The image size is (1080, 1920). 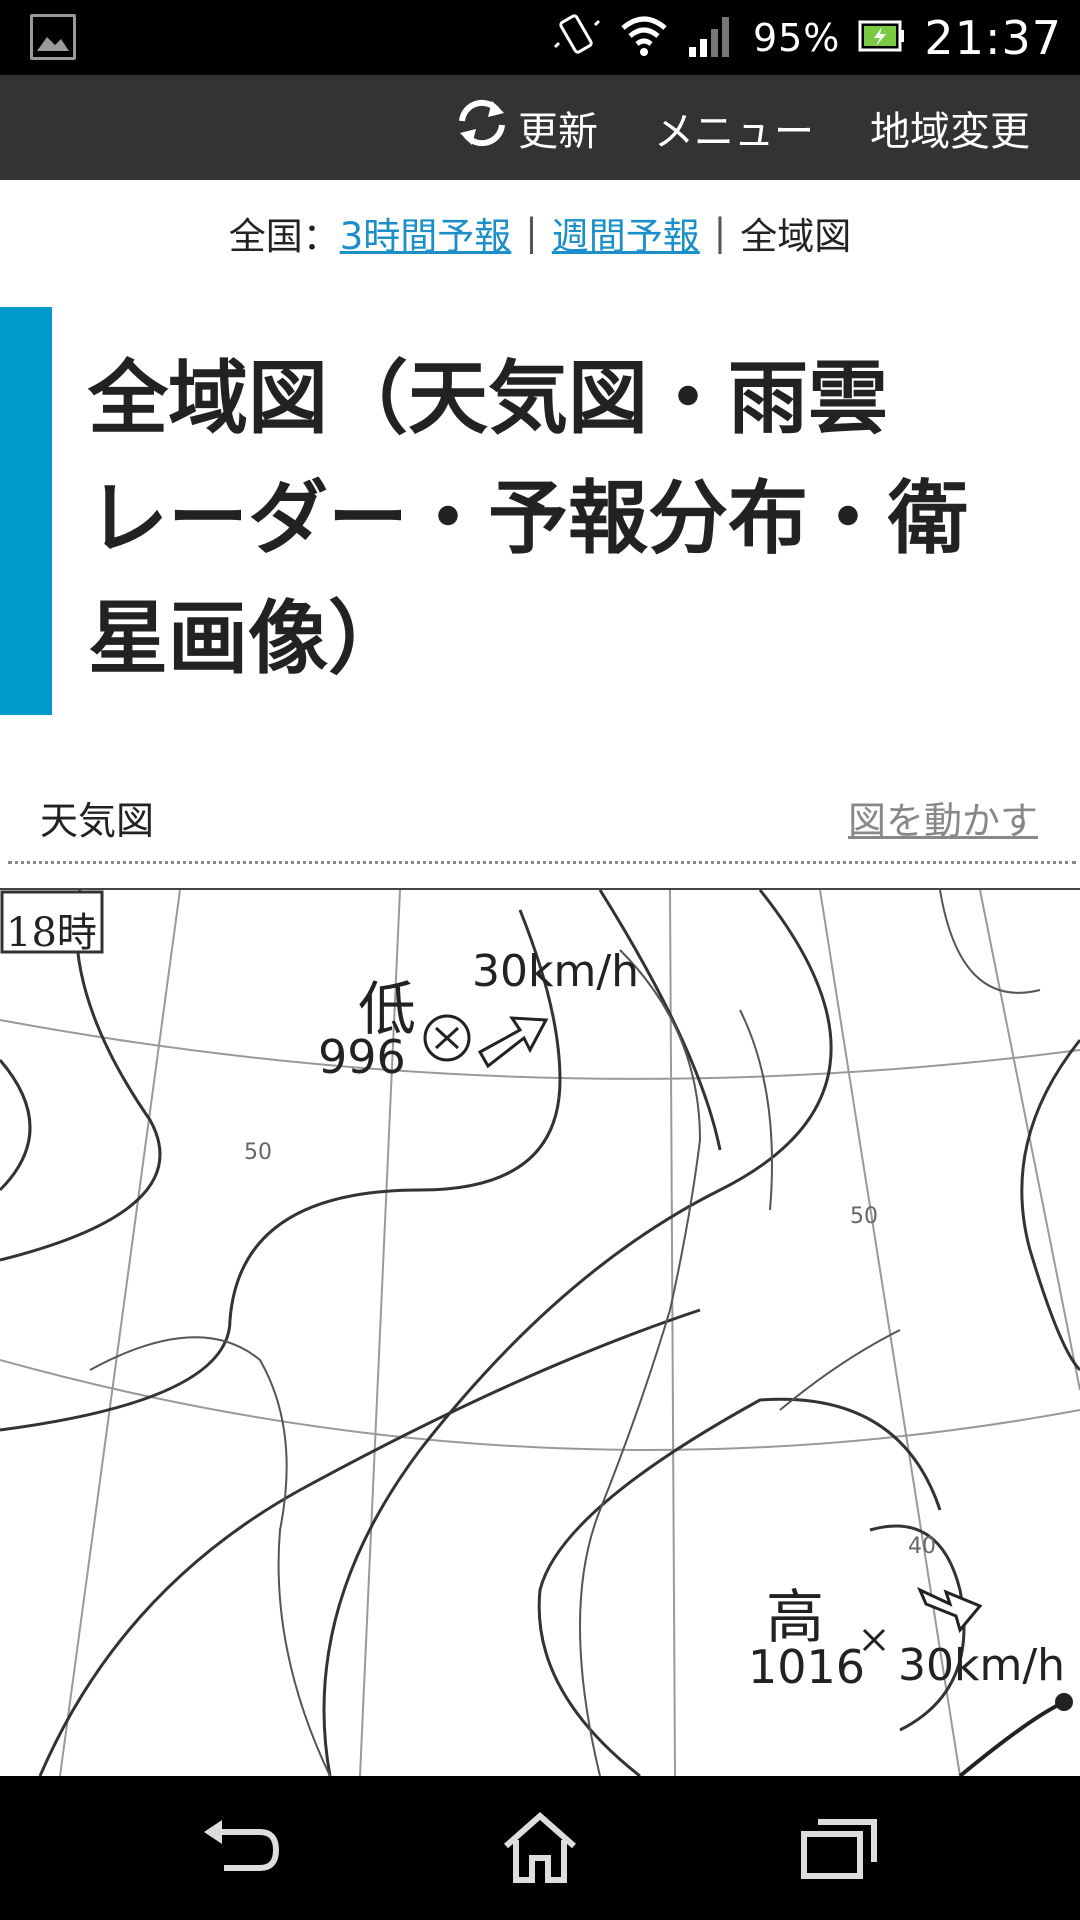 What do you see at coordinates (248, 638) in the screenshot?
I see `page-title-line: 星画像）` at bounding box center [248, 638].